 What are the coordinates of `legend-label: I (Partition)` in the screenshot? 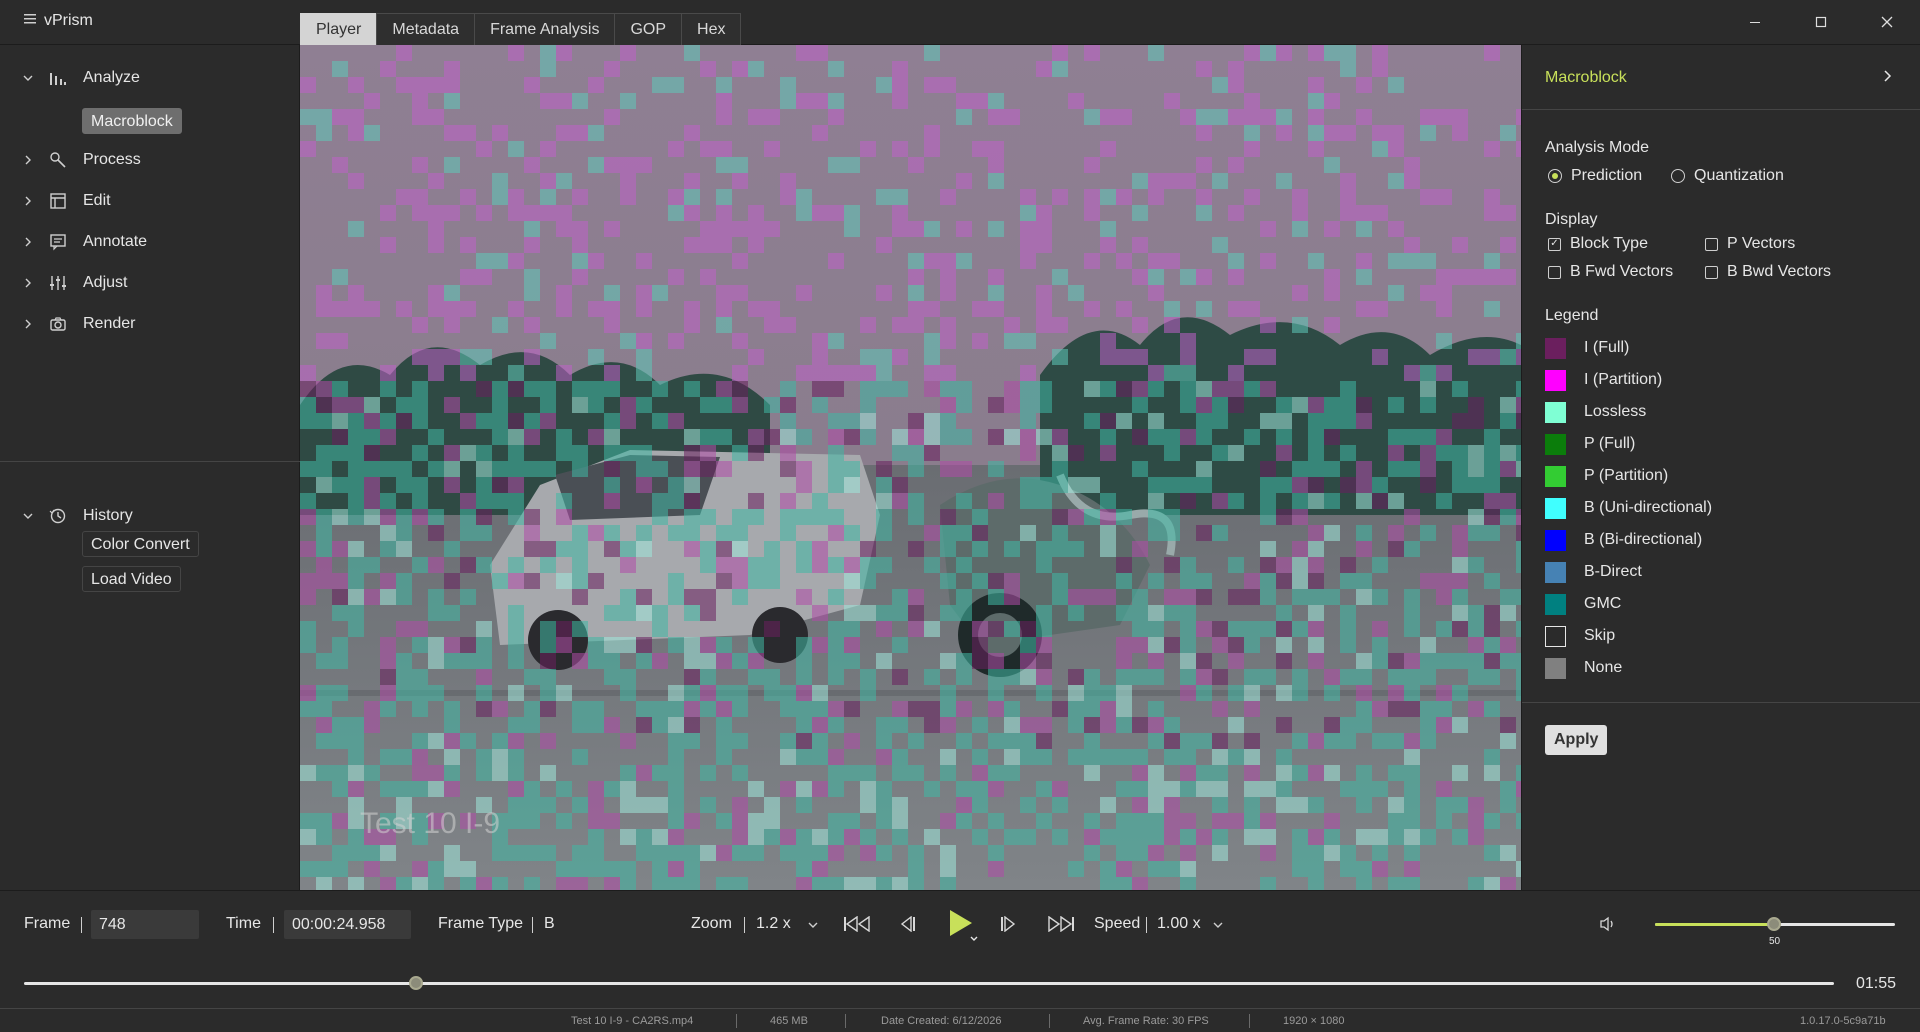 It's located at (1623, 379).